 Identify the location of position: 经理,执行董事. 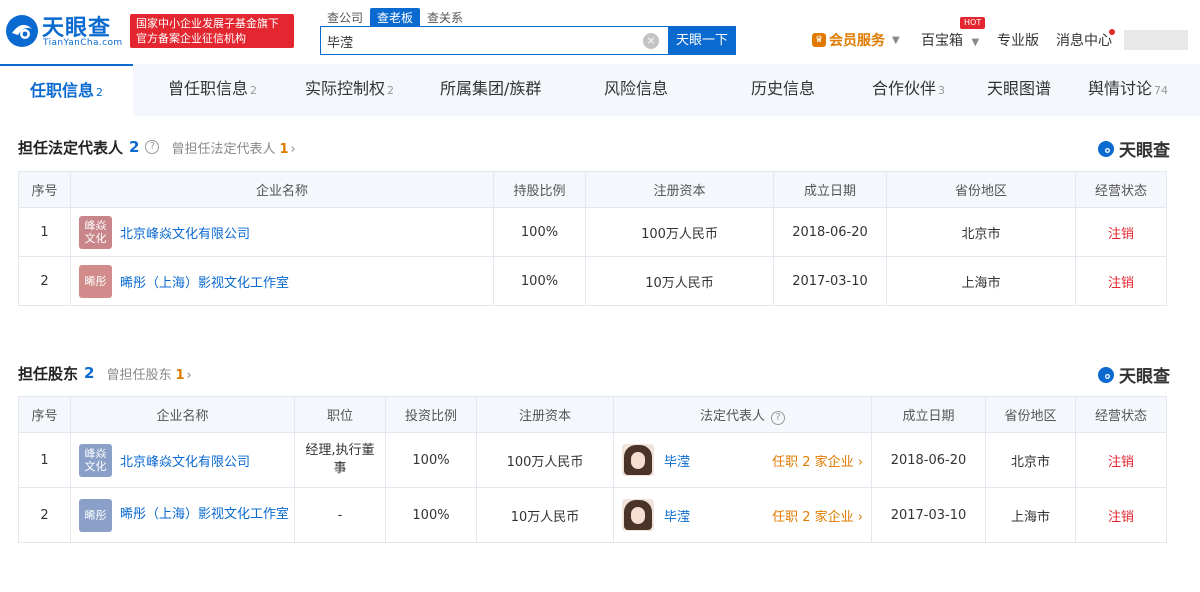
(340, 460).